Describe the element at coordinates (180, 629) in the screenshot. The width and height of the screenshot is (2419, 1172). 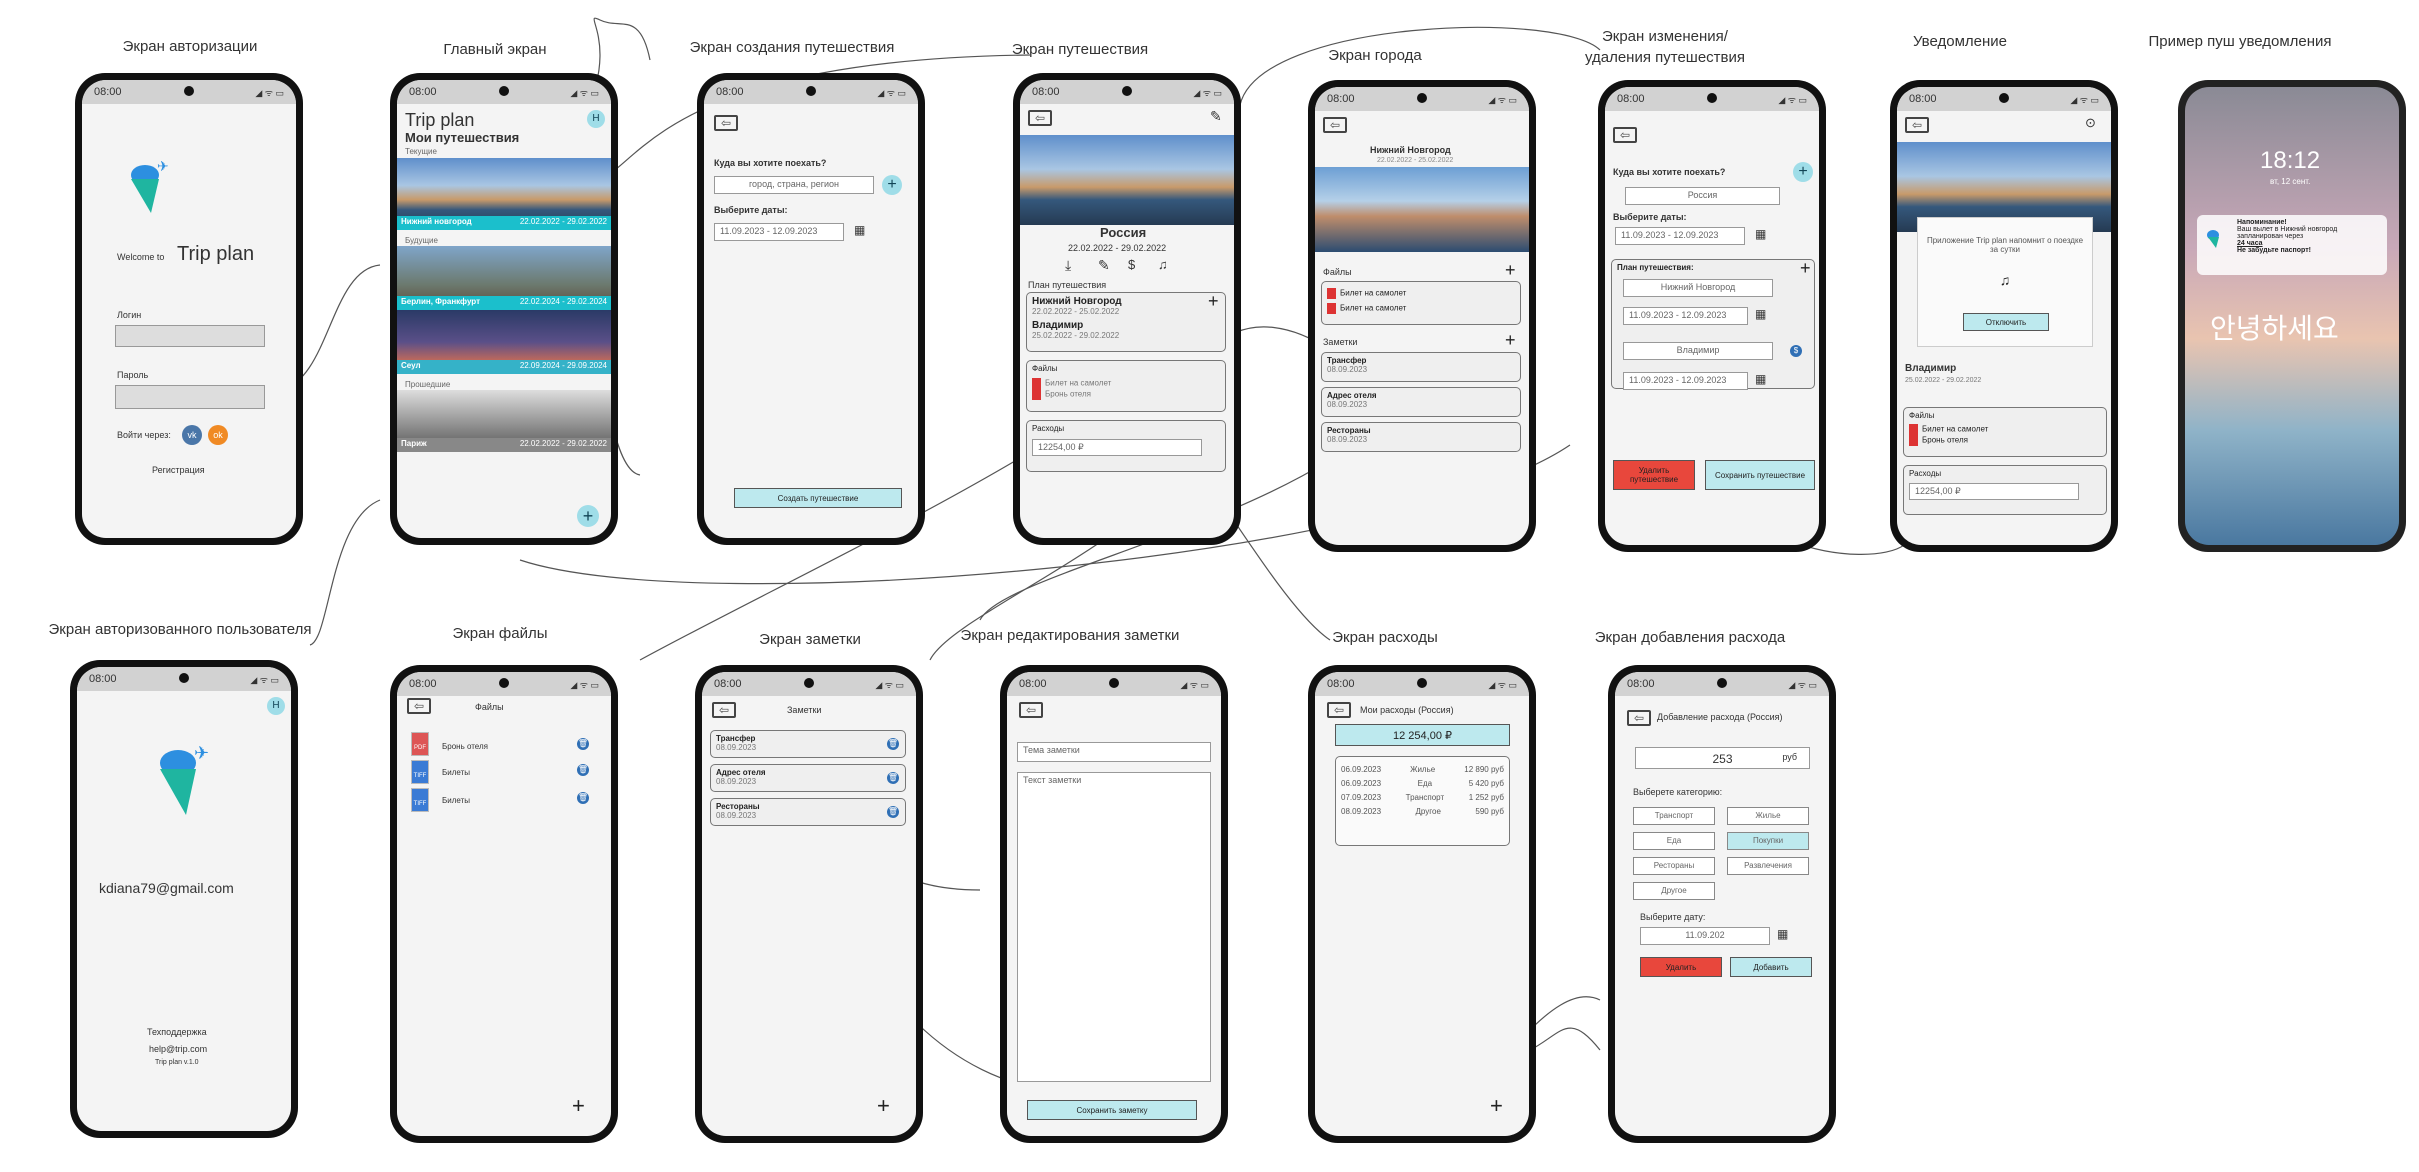
I see `title-authuser: Экран авторизованного пользователя` at that location.